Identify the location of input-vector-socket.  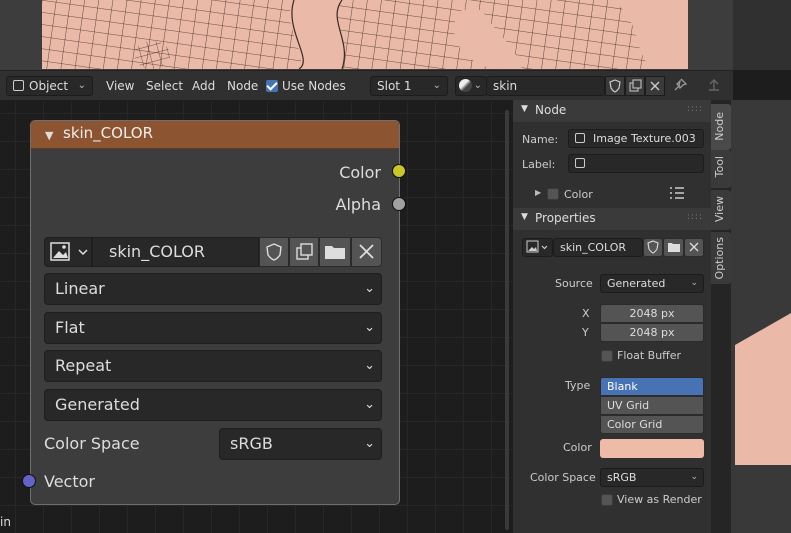
(29, 481).